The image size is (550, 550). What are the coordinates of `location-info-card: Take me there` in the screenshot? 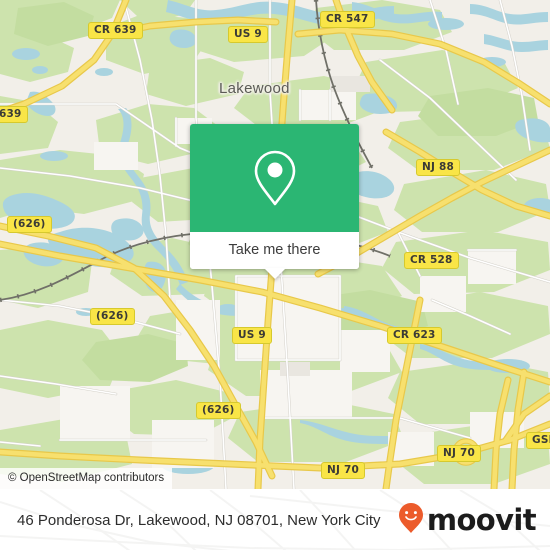 It's located at (274, 201).